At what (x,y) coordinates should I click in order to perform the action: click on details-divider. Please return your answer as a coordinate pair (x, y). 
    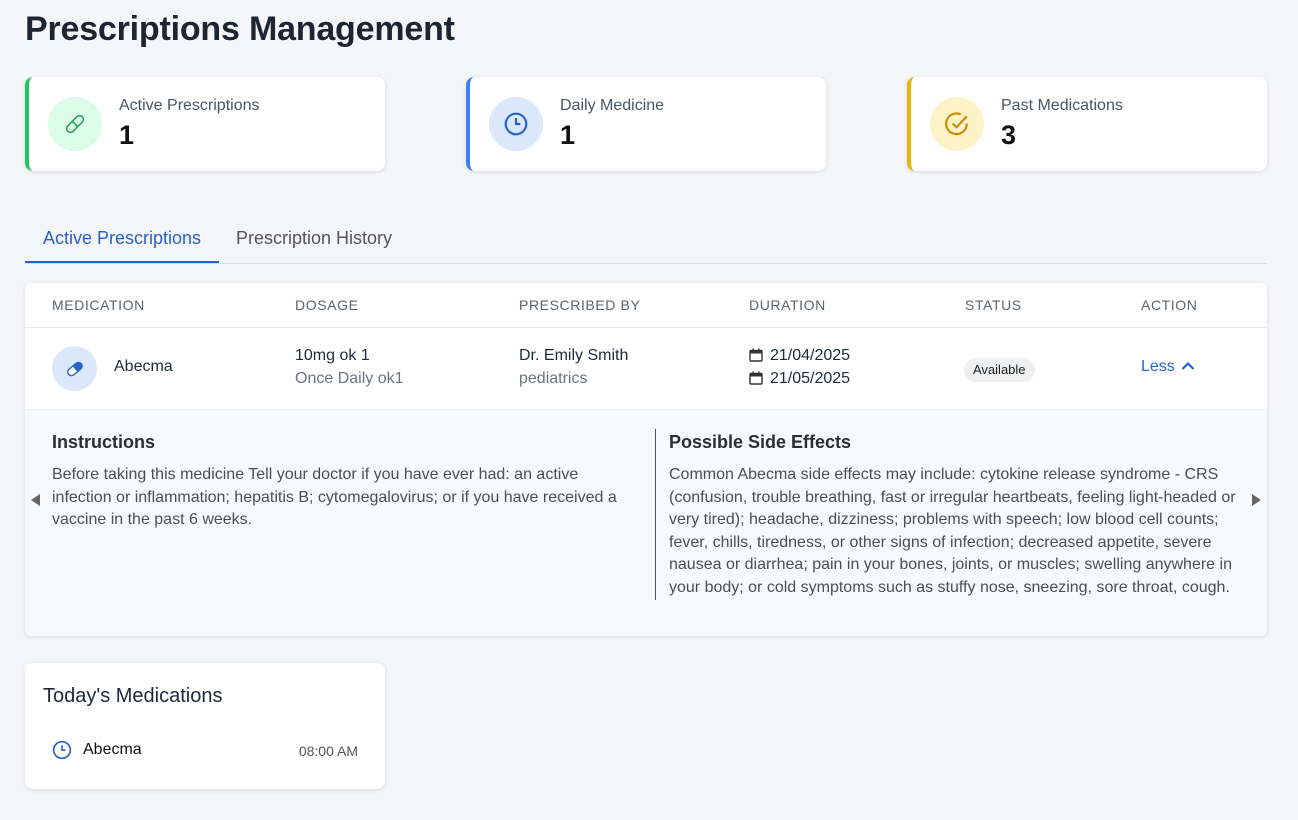
    Looking at the image, I should click on (655, 514).